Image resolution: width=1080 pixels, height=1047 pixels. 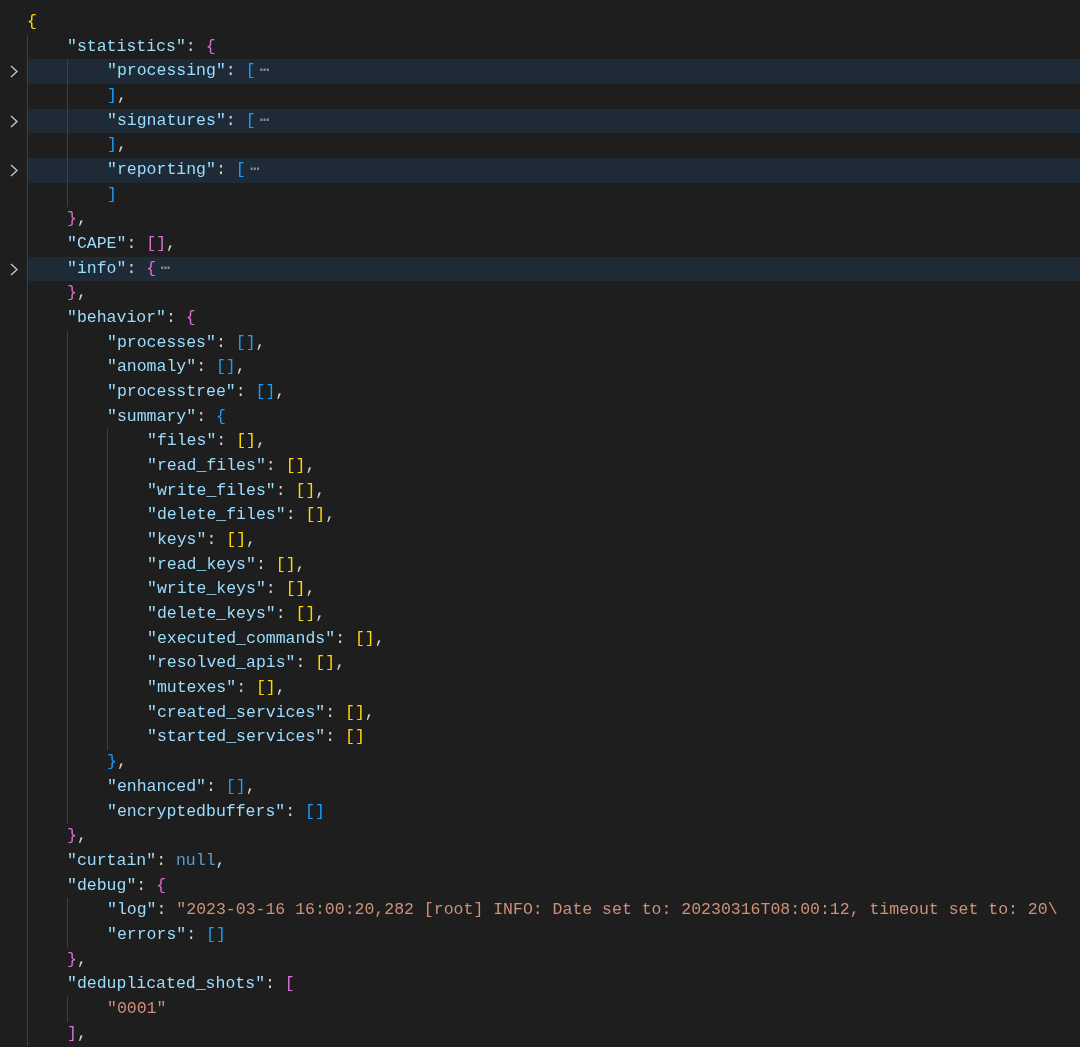 What do you see at coordinates (553, 244) in the screenshot?
I see `code-line: "CAPE": [],` at bounding box center [553, 244].